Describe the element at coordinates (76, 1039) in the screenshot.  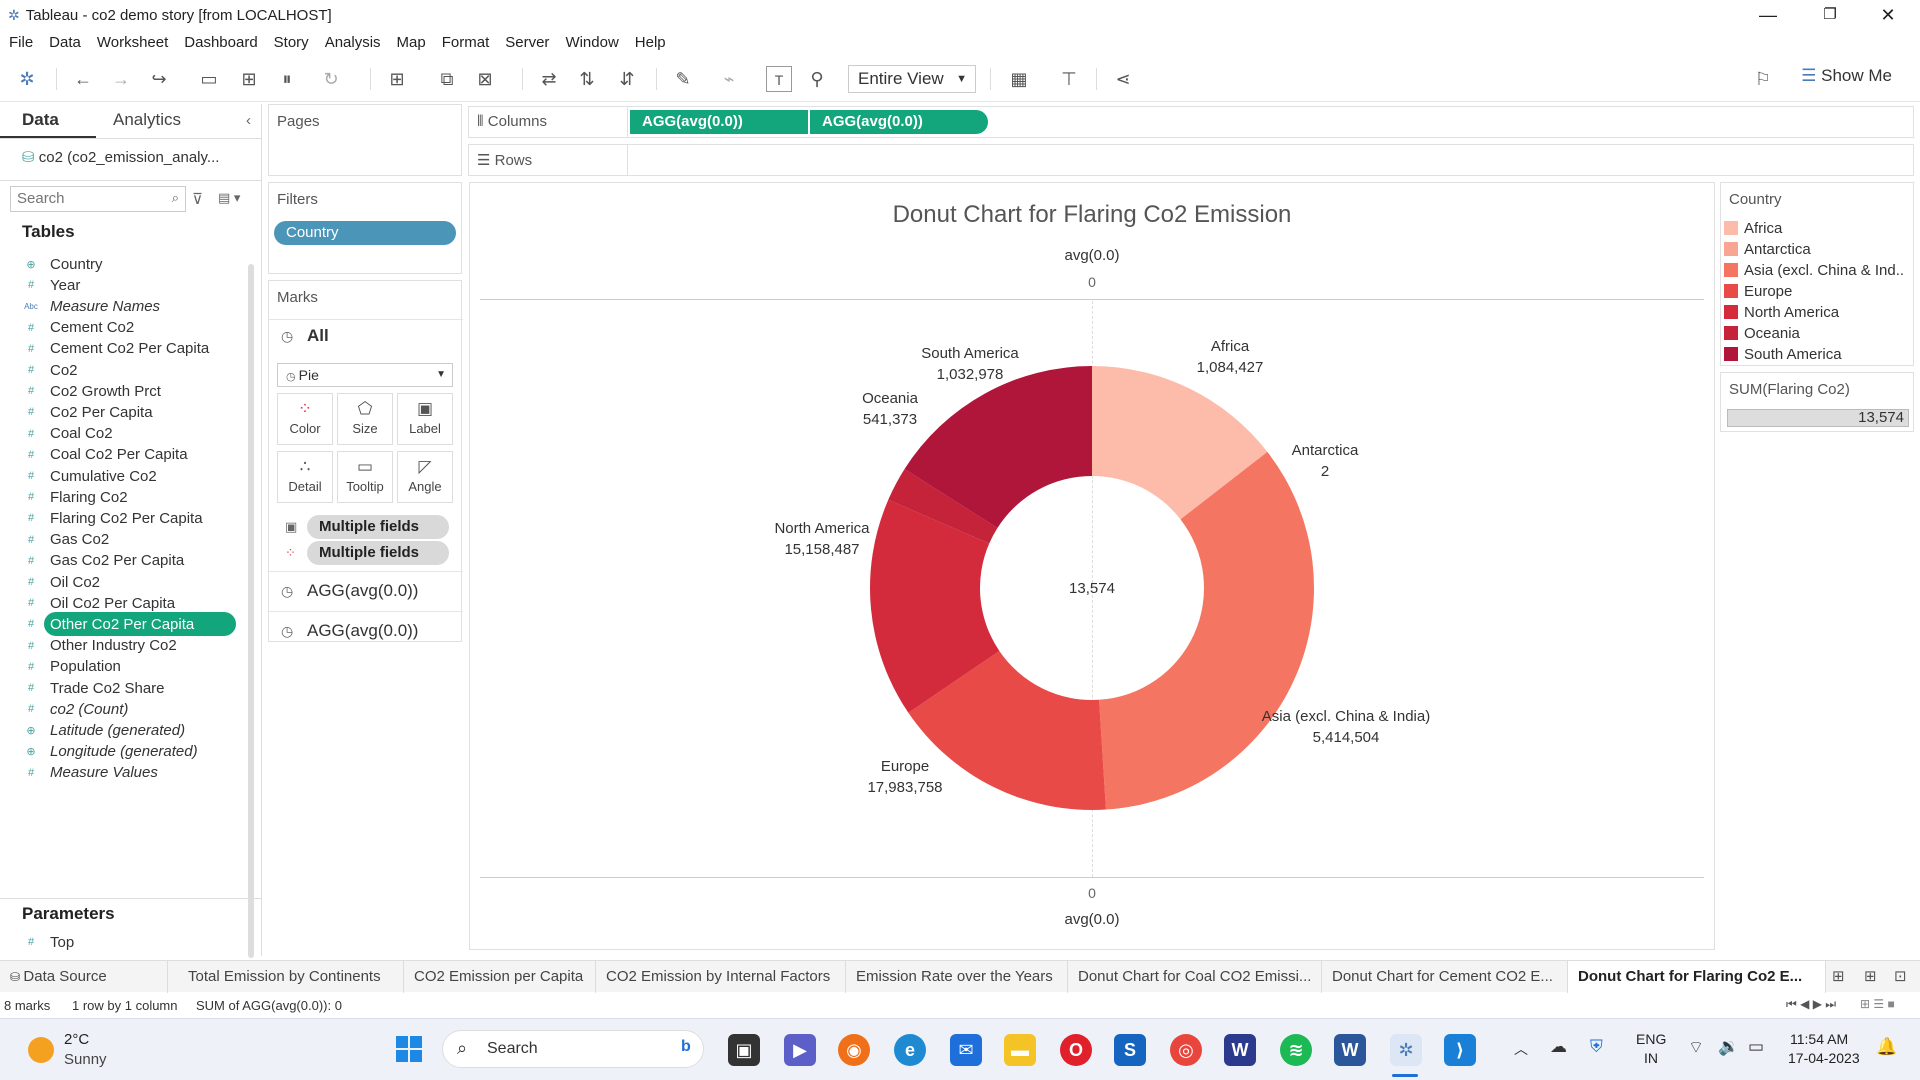
I see `weather-temp: 2°C` at that location.